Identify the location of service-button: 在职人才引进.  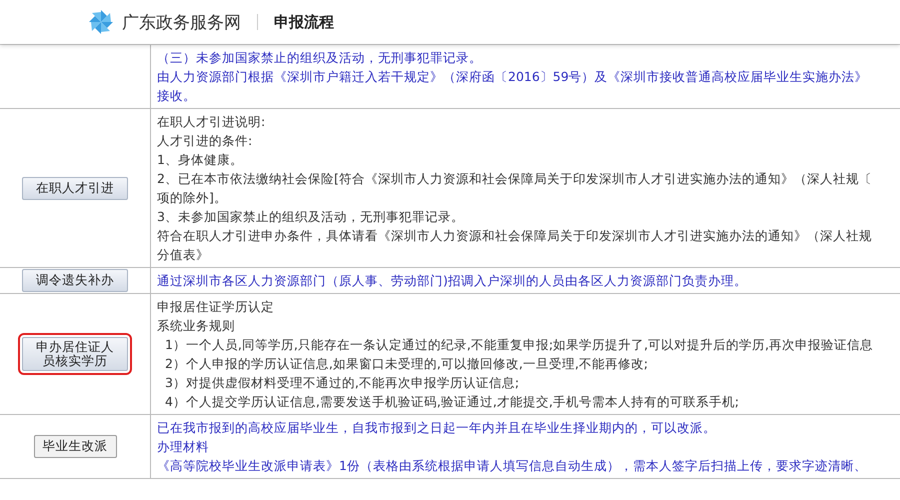
(75, 188).